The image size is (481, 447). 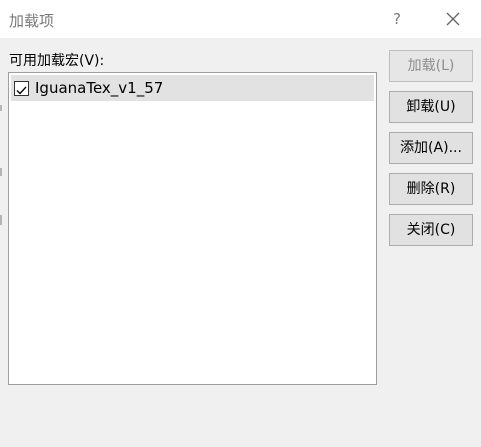 What do you see at coordinates (57, 61) in the screenshot?
I see `available-addins-label: 可用加载宏(V):` at bounding box center [57, 61].